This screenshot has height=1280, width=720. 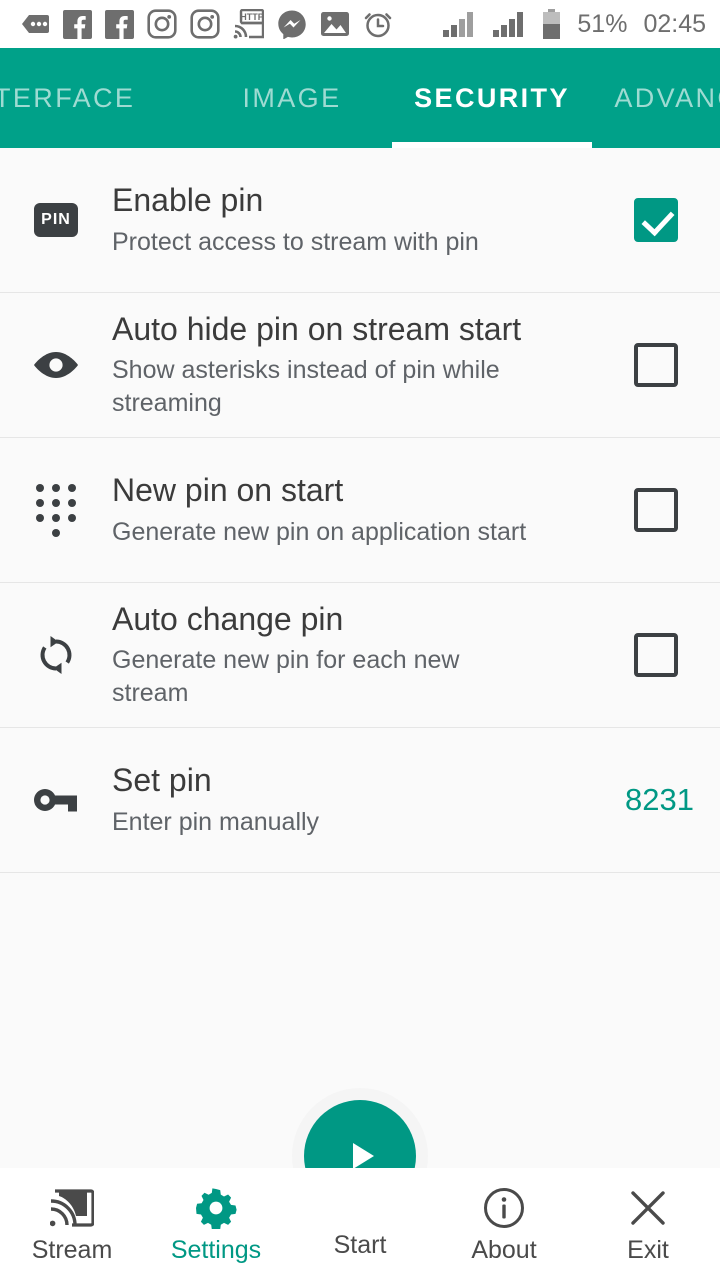 What do you see at coordinates (162, 780) in the screenshot?
I see `setting-title: Set pin` at bounding box center [162, 780].